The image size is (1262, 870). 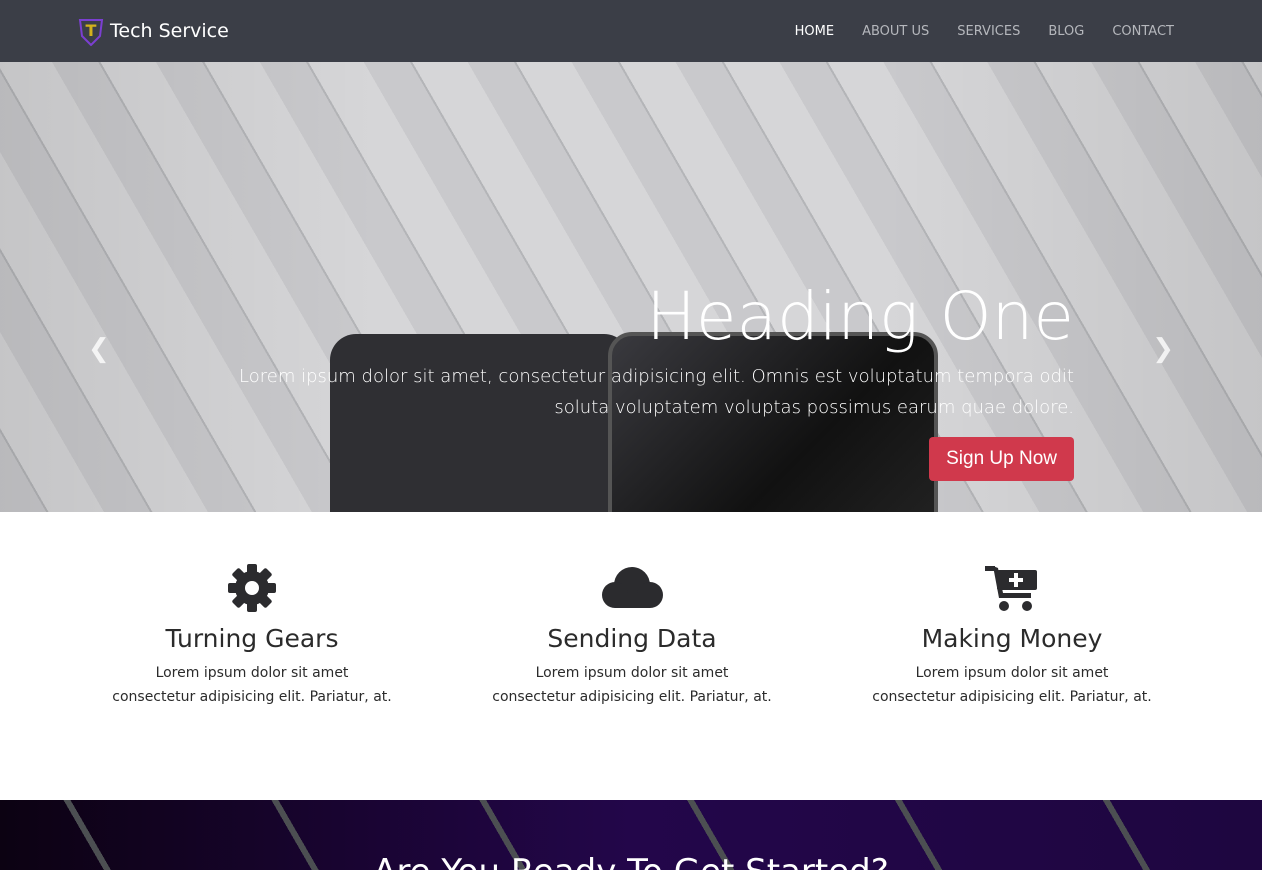 I want to click on sign-up-button: Sign Up Now, so click(x=1001, y=459).